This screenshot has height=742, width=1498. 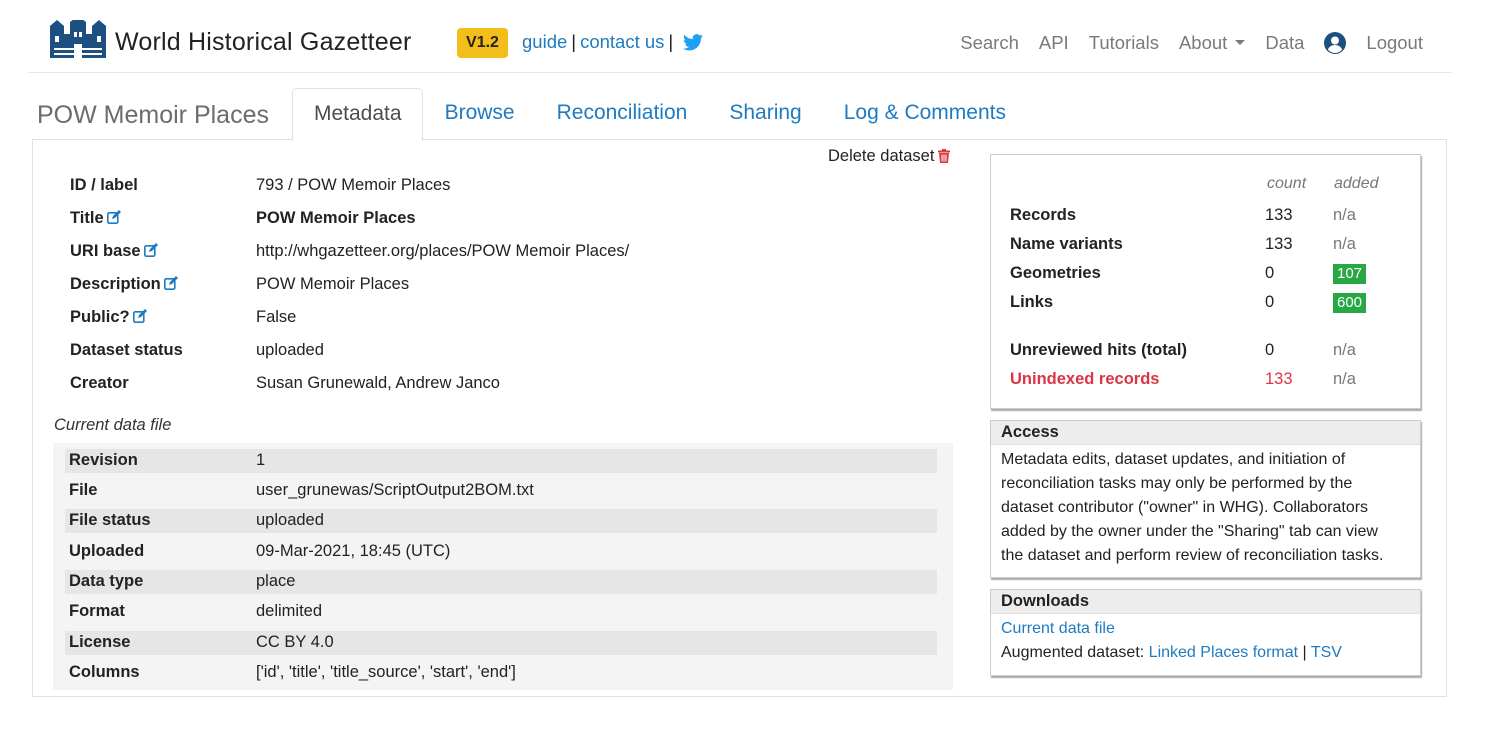 What do you see at coordinates (482, 43) in the screenshot?
I see `version-badge: V1.2` at bounding box center [482, 43].